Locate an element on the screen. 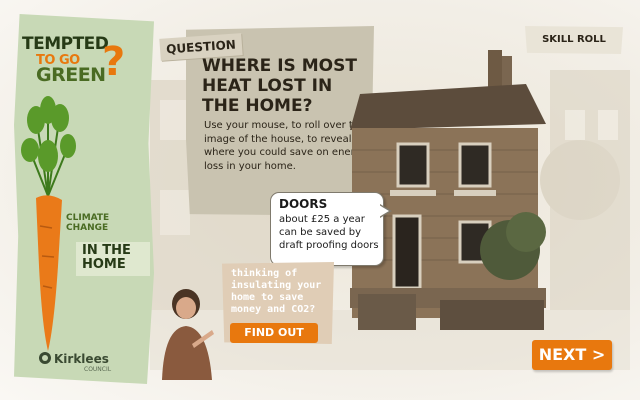  next-label: NEXT > is located at coordinates (572, 354).